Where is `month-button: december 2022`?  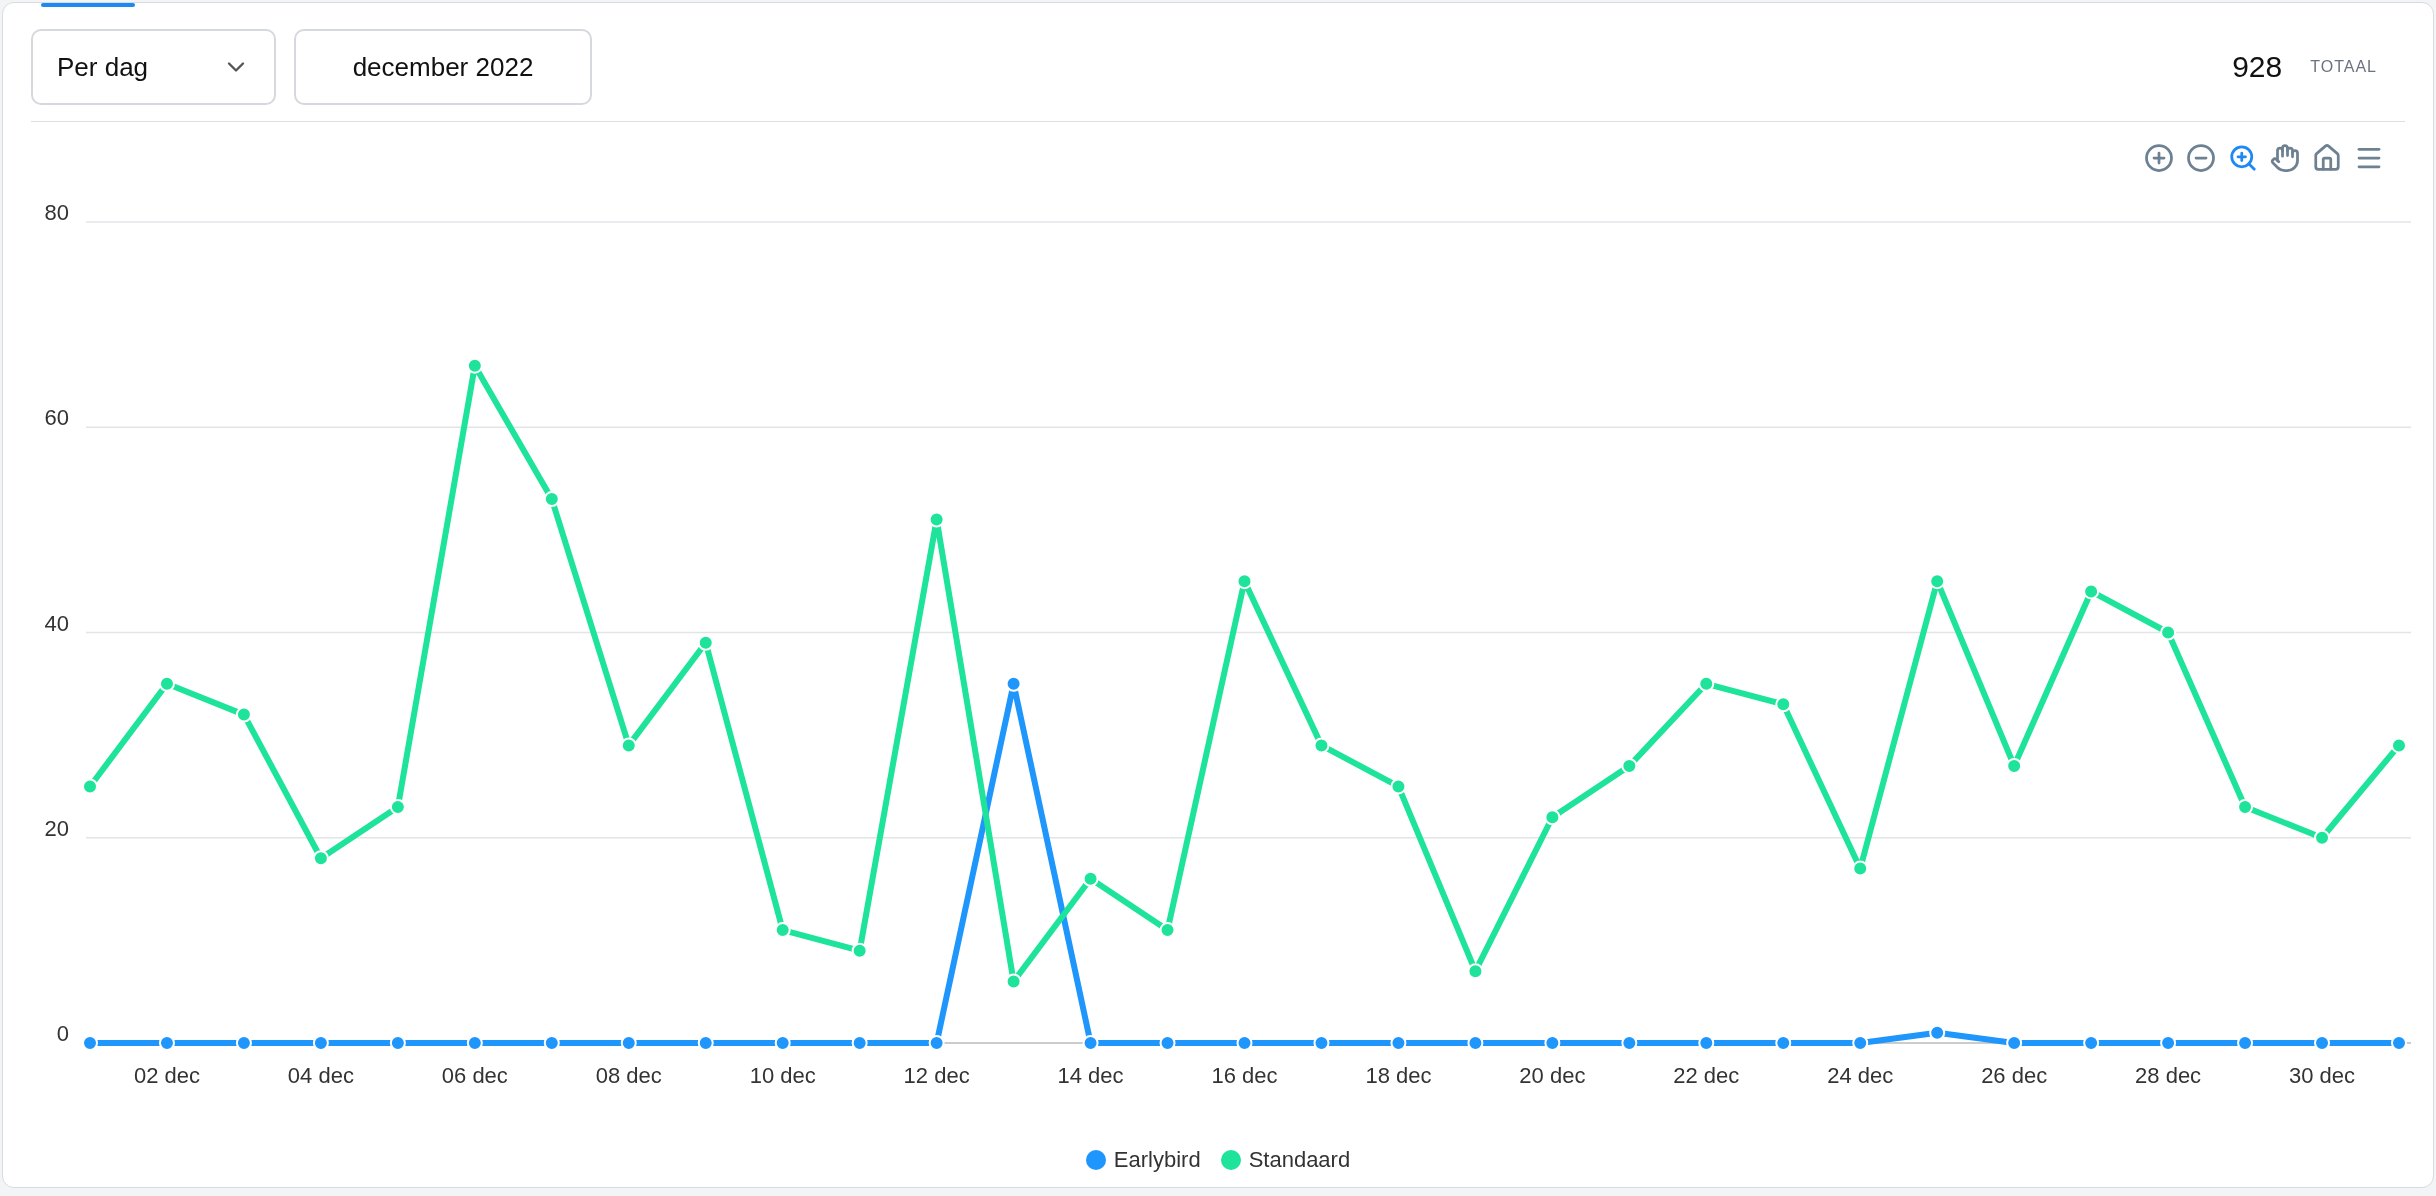
month-button: december 2022 is located at coordinates (443, 67).